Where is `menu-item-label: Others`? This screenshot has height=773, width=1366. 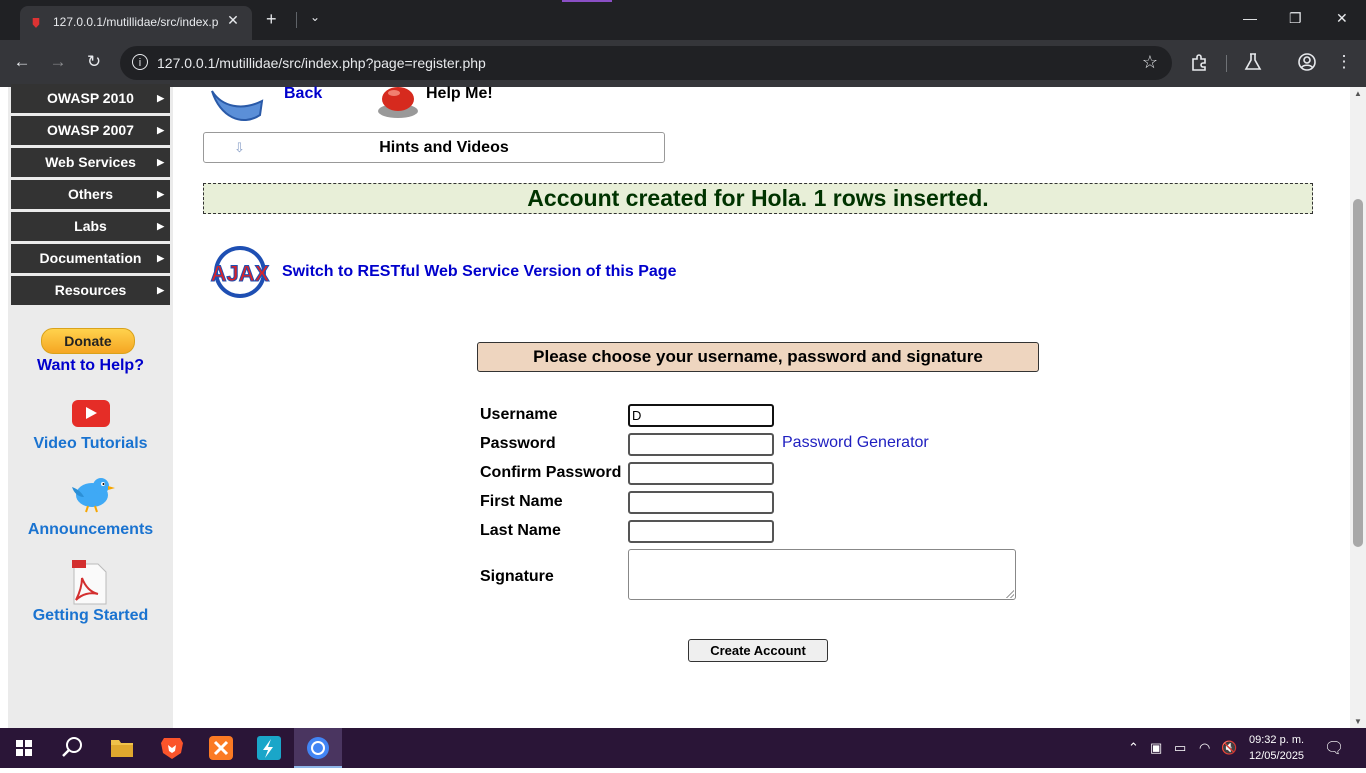
menu-item-label: Others is located at coordinates (90, 194).